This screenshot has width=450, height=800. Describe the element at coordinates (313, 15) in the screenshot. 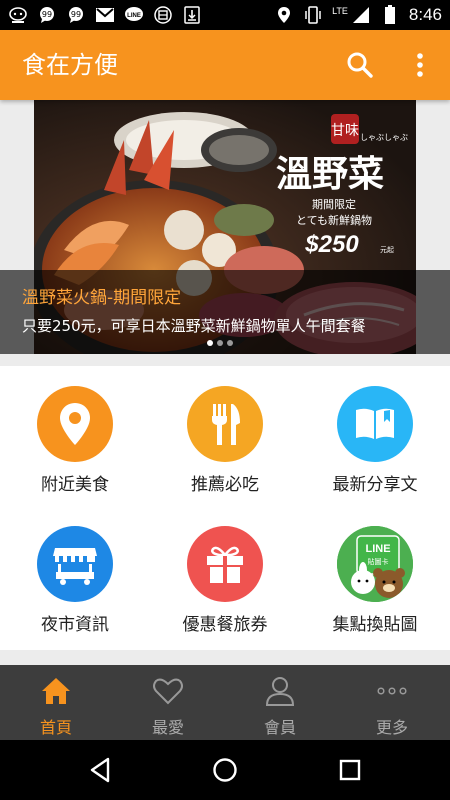

I see `vibrate-icon` at that location.